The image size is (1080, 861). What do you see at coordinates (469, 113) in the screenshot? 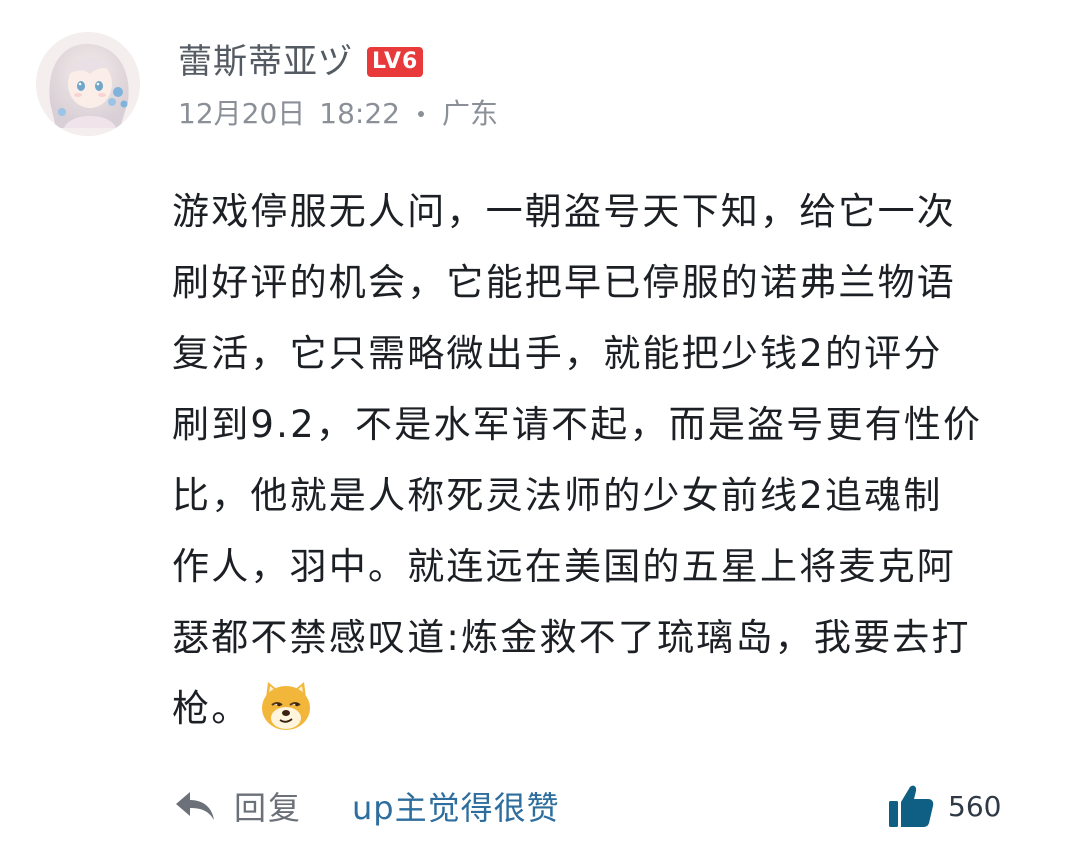
I see `comment-location: 广东` at bounding box center [469, 113].